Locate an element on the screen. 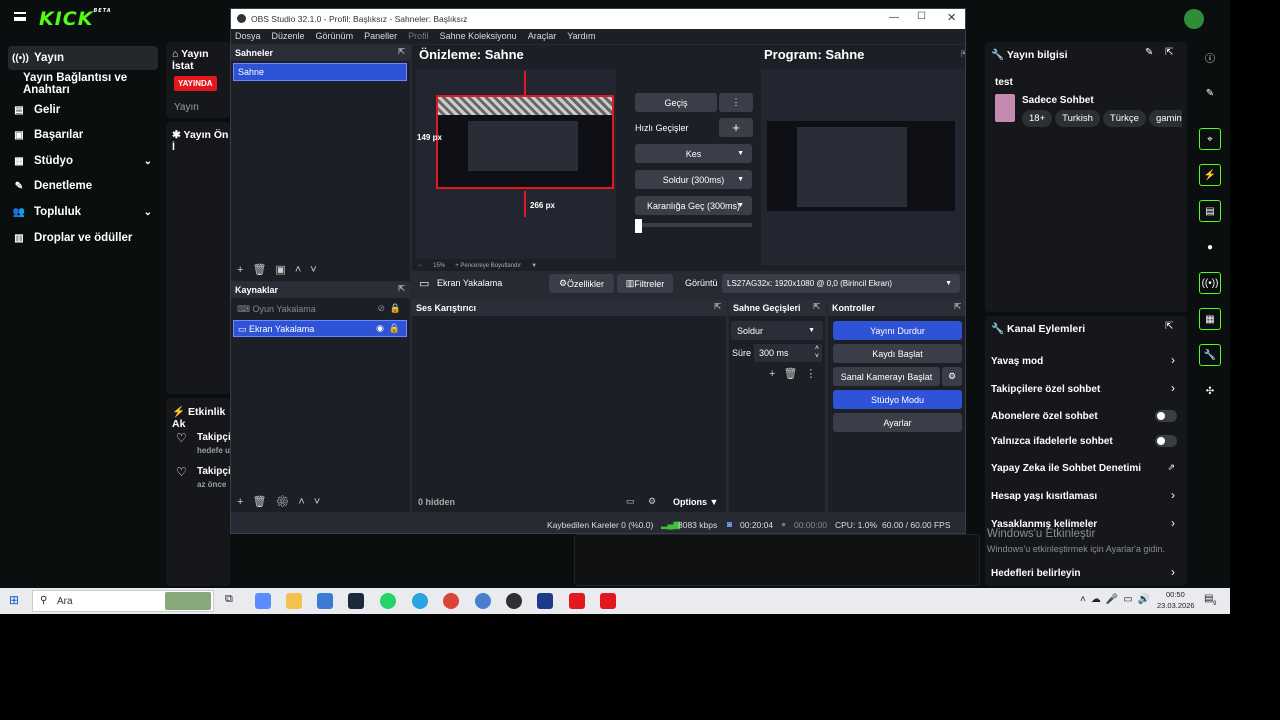  bolt-icon: ⚡ is located at coordinates (1210, 175).